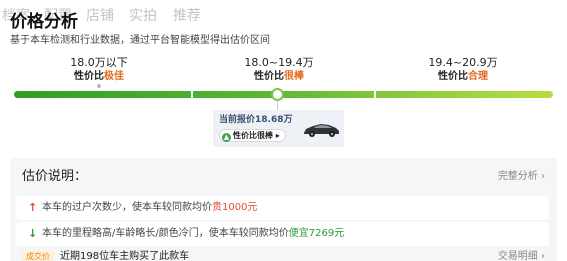 This screenshot has width=567, height=261. Describe the element at coordinates (150, 207) in the screenshot. I see `estimate-item-text: 本车的过户次数少，使本车较同款均价贵1000元` at that location.